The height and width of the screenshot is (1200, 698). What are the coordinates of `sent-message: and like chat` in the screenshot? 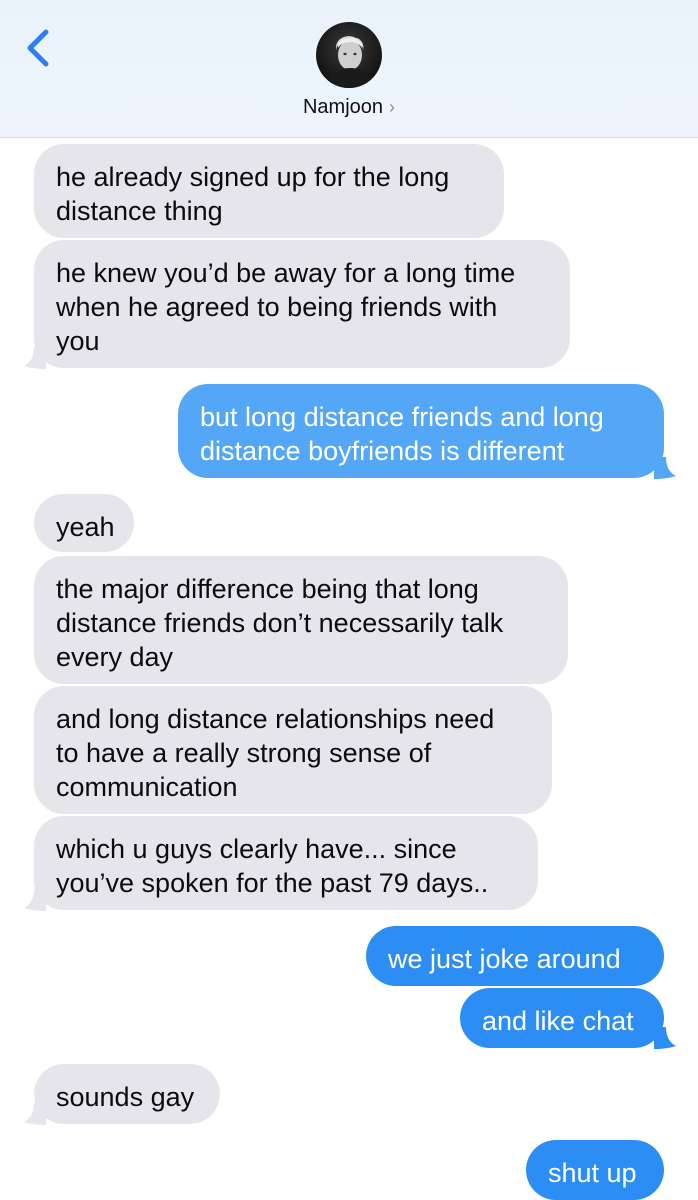 It's located at (562, 1018).